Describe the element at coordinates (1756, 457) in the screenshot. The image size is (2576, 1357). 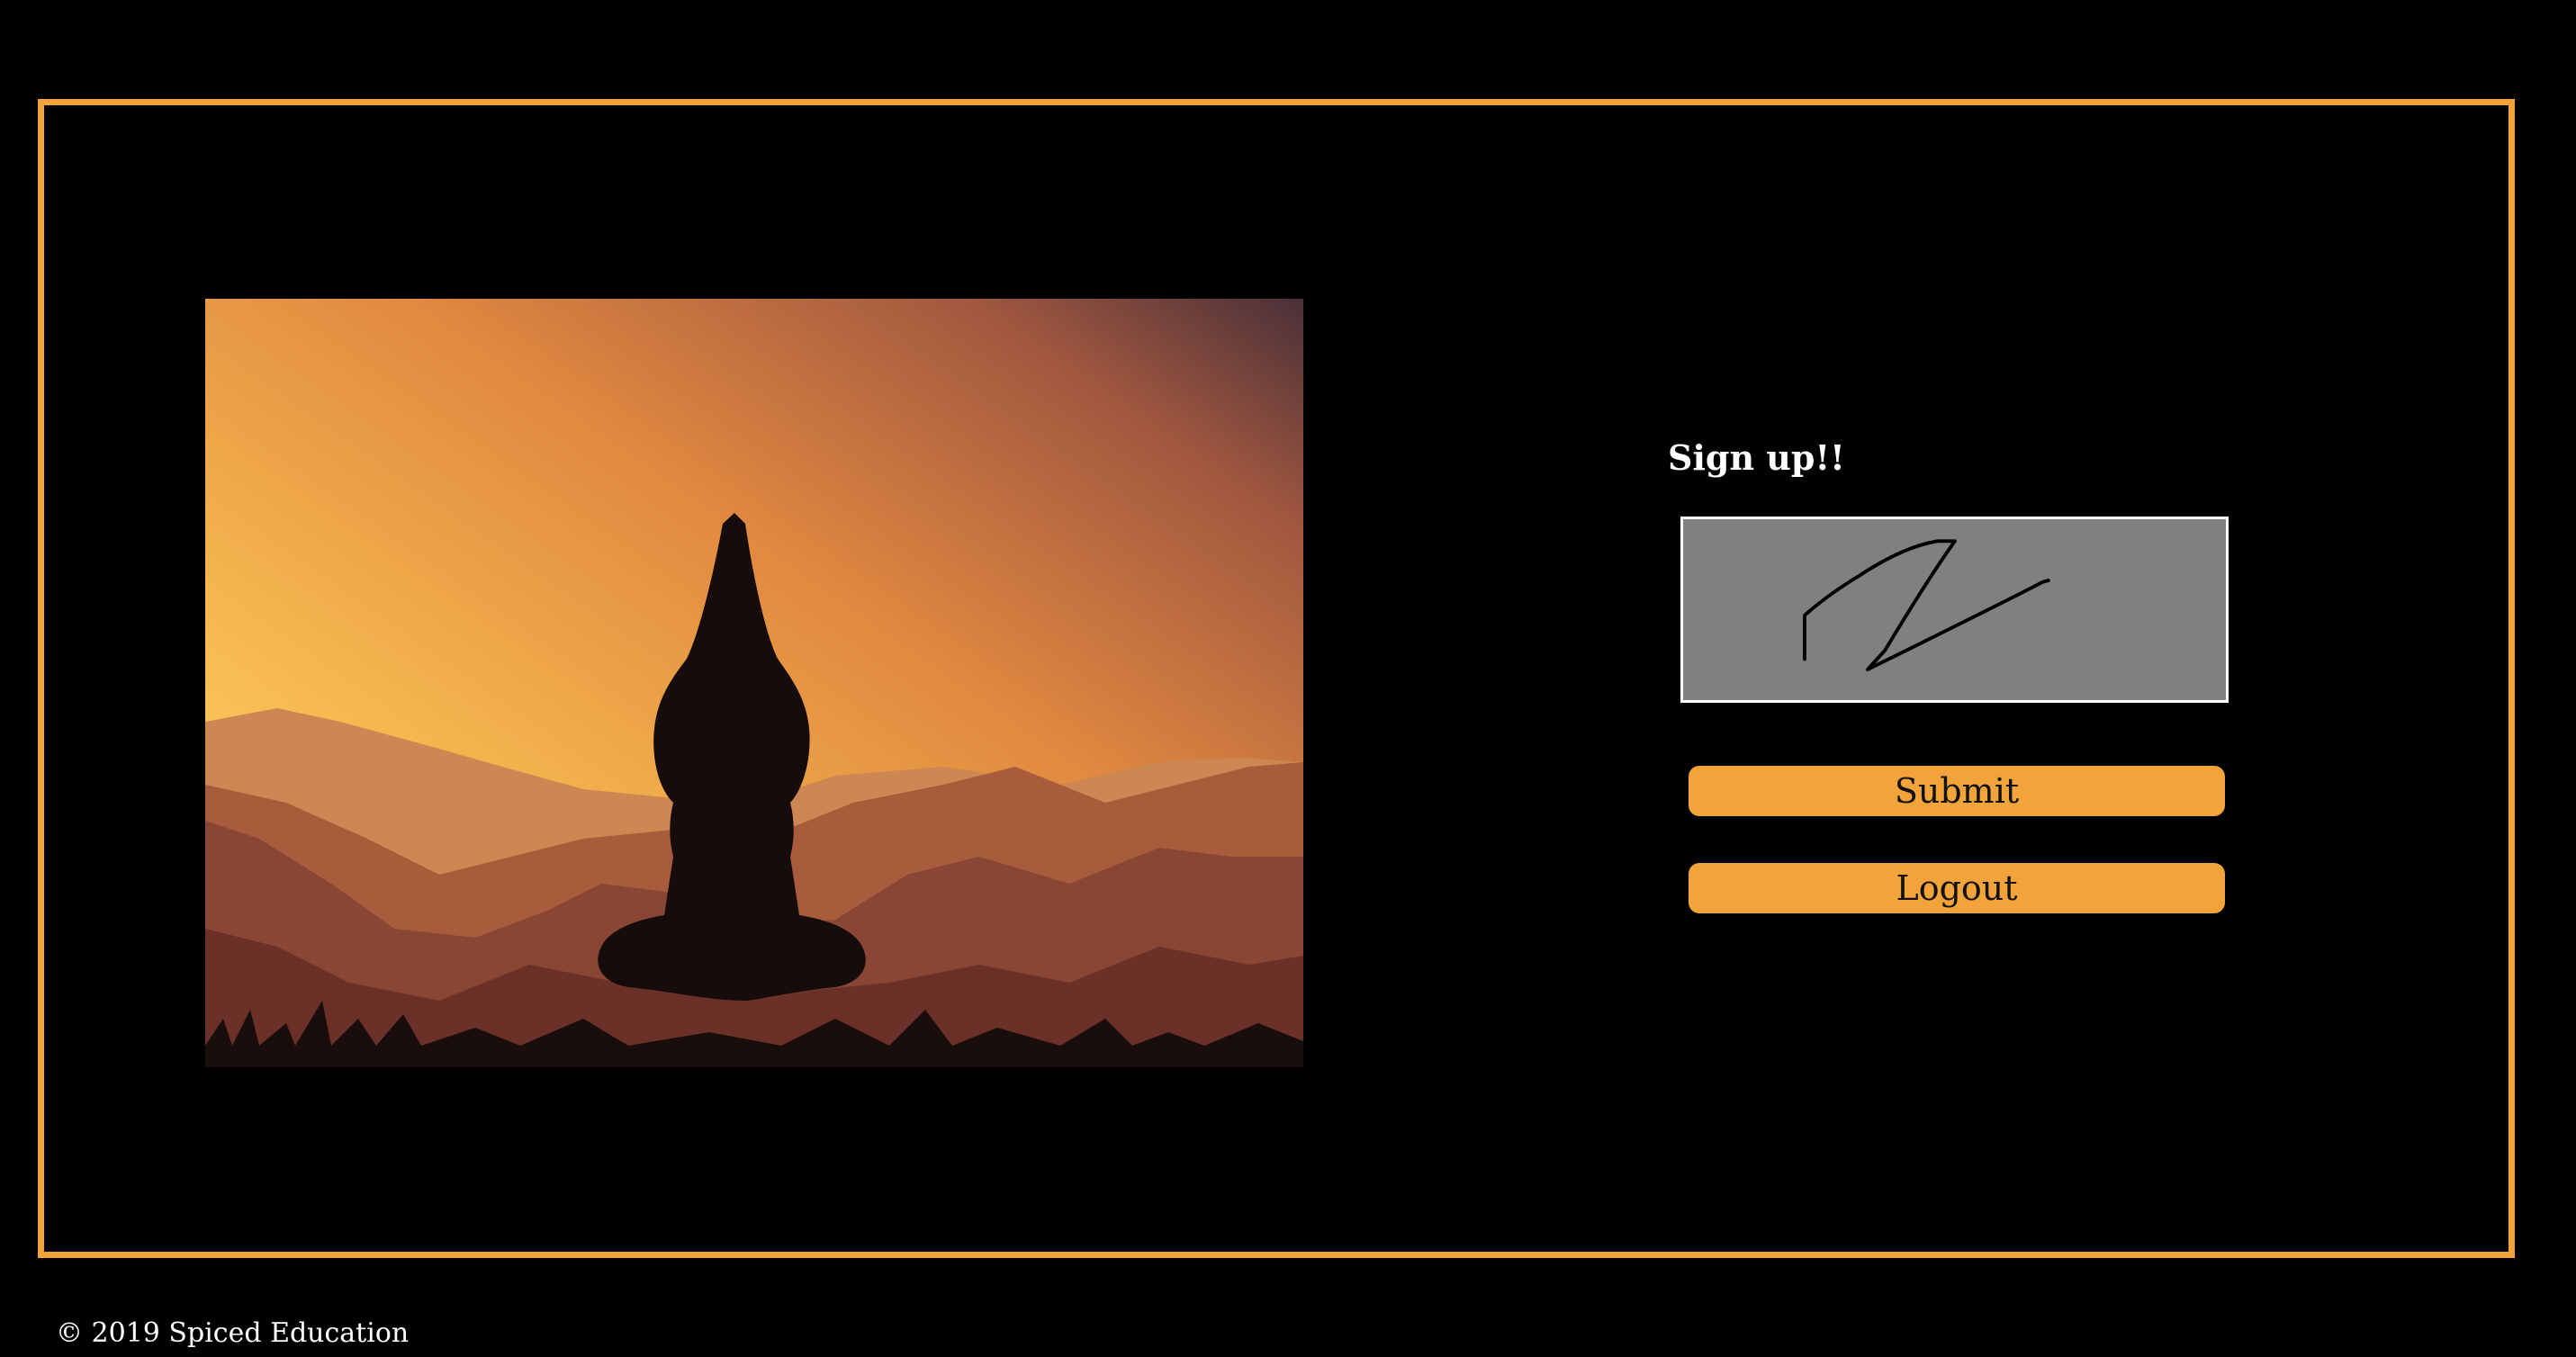
I see `signup-heading: Sign up!!` at that location.